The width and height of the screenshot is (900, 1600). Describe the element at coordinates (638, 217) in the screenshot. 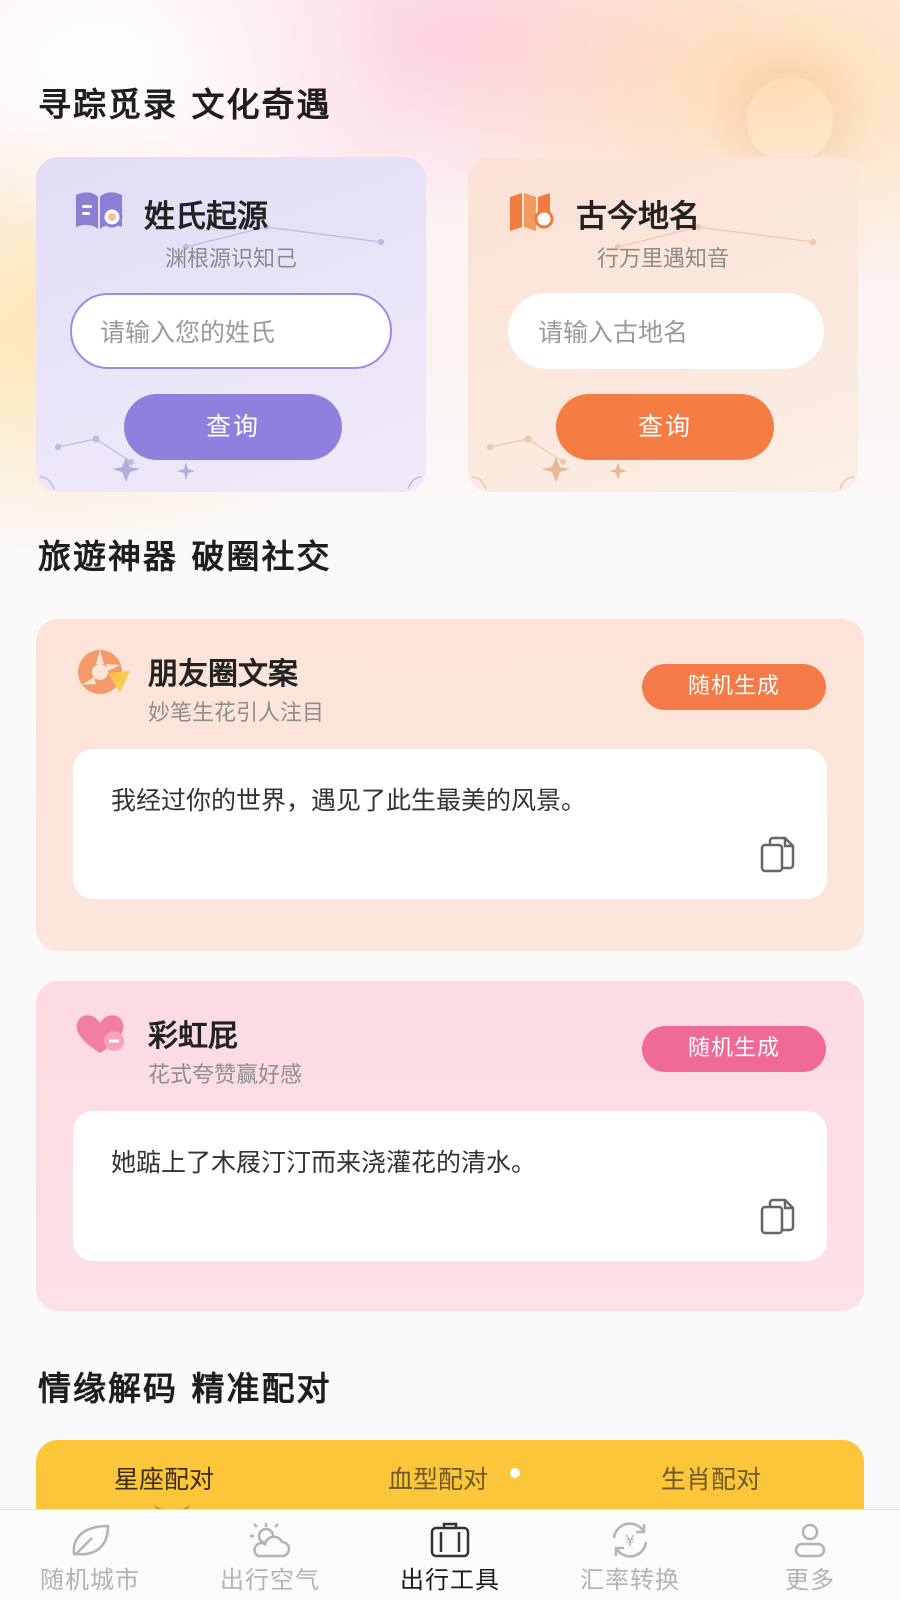

I see `place-card-title: 古今地名` at that location.